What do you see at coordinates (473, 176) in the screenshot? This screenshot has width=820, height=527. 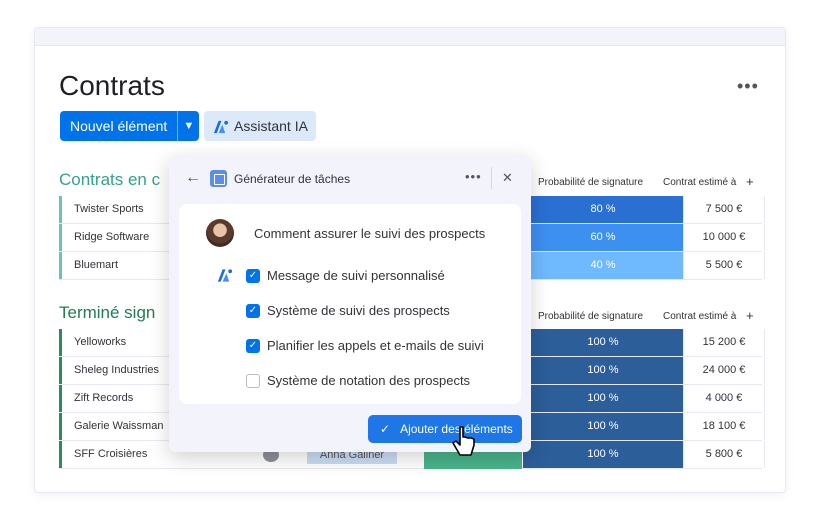 I see `dialog-more-icon: •••` at bounding box center [473, 176].